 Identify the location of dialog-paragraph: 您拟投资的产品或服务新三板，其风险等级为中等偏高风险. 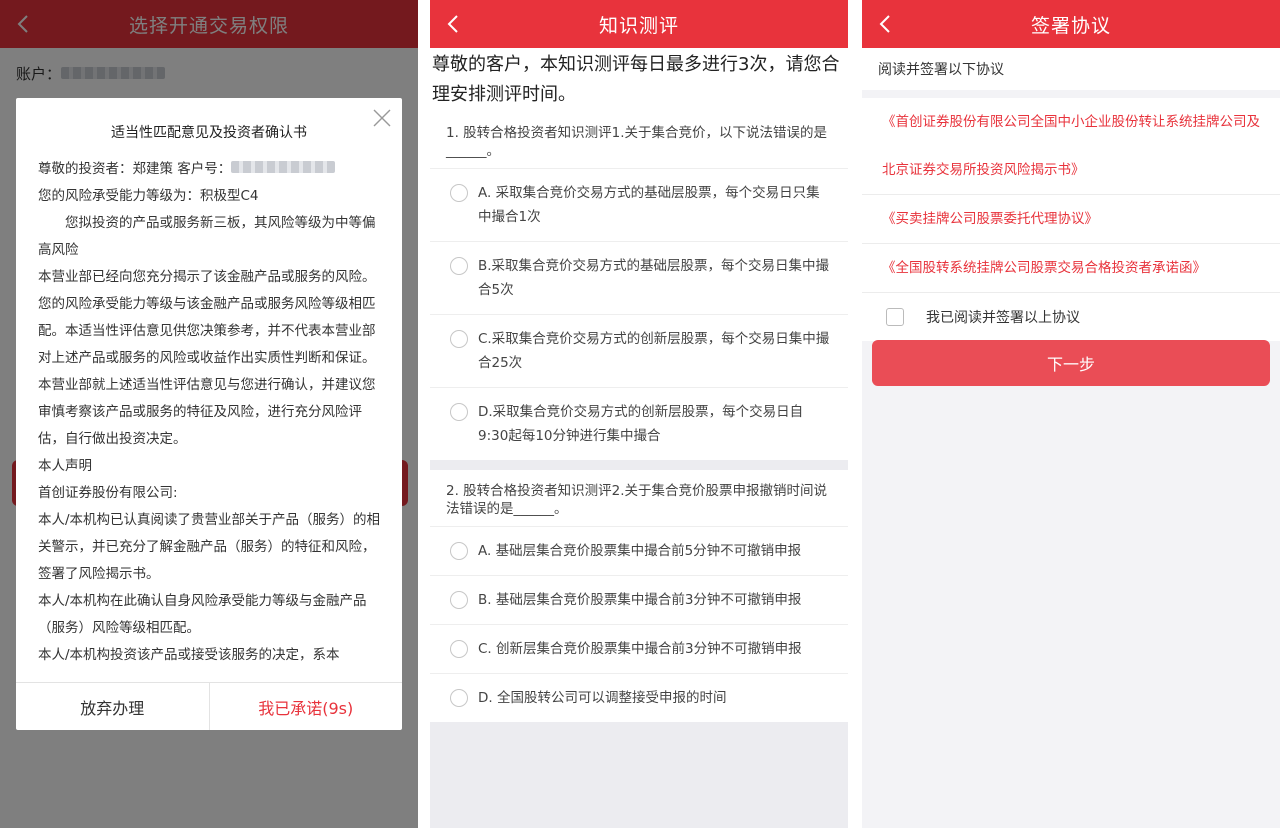
(207, 236).